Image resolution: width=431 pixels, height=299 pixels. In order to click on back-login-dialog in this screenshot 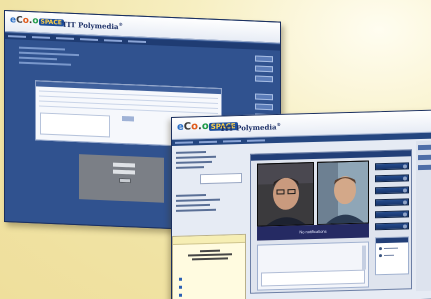, I will do `click(121, 178)`.